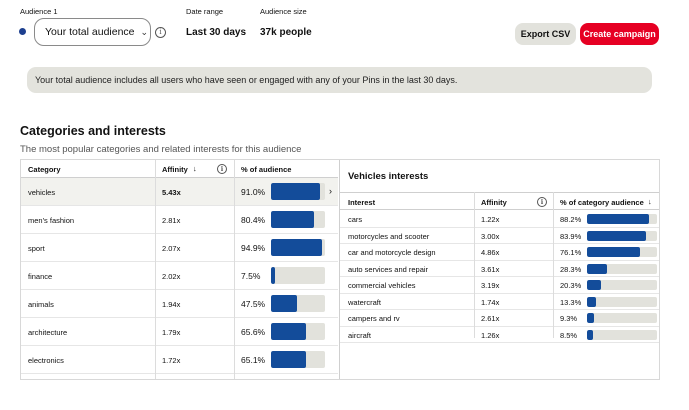  I want to click on category-row: architecture 1.79x 65.6%, so click(179, 332).